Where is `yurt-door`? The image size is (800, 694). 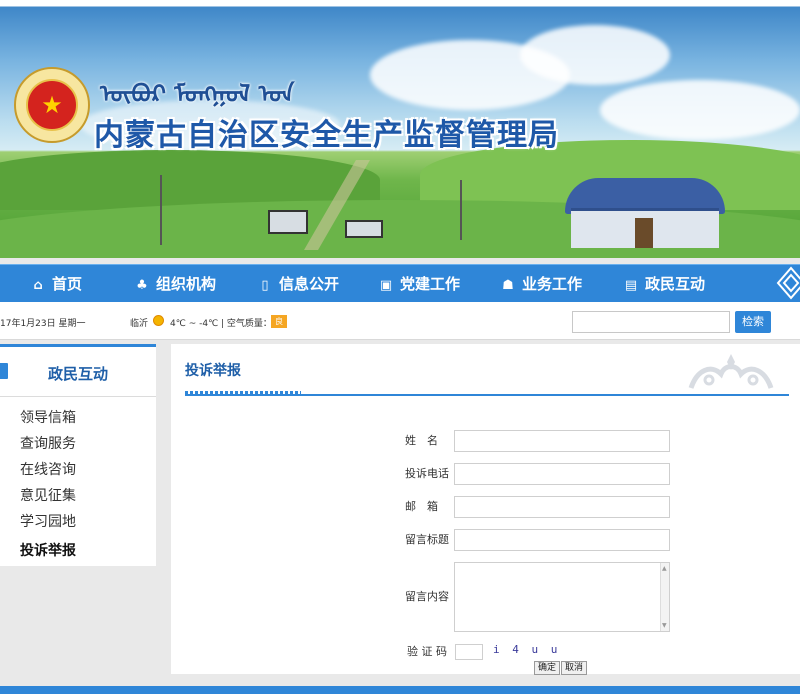 yurt-door is located at coordinates (644, 233).